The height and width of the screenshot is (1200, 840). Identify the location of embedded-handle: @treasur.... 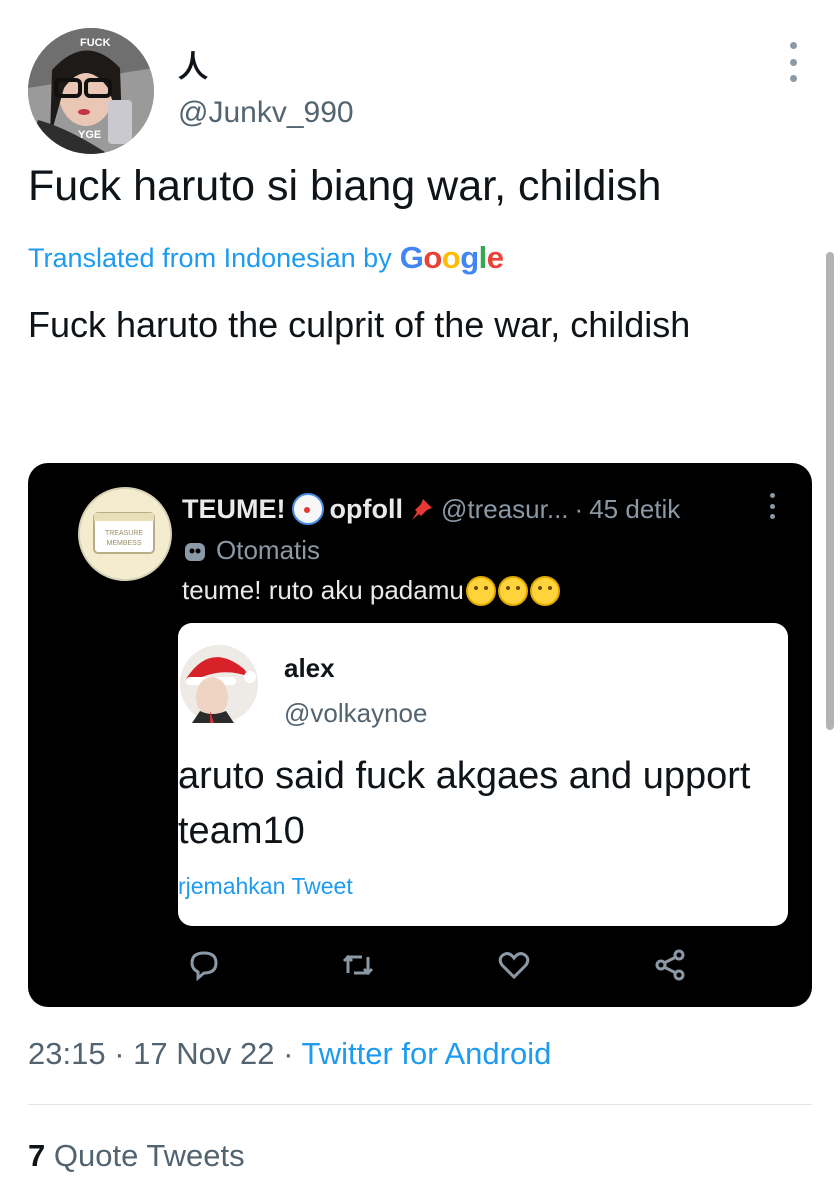
(505, 509).